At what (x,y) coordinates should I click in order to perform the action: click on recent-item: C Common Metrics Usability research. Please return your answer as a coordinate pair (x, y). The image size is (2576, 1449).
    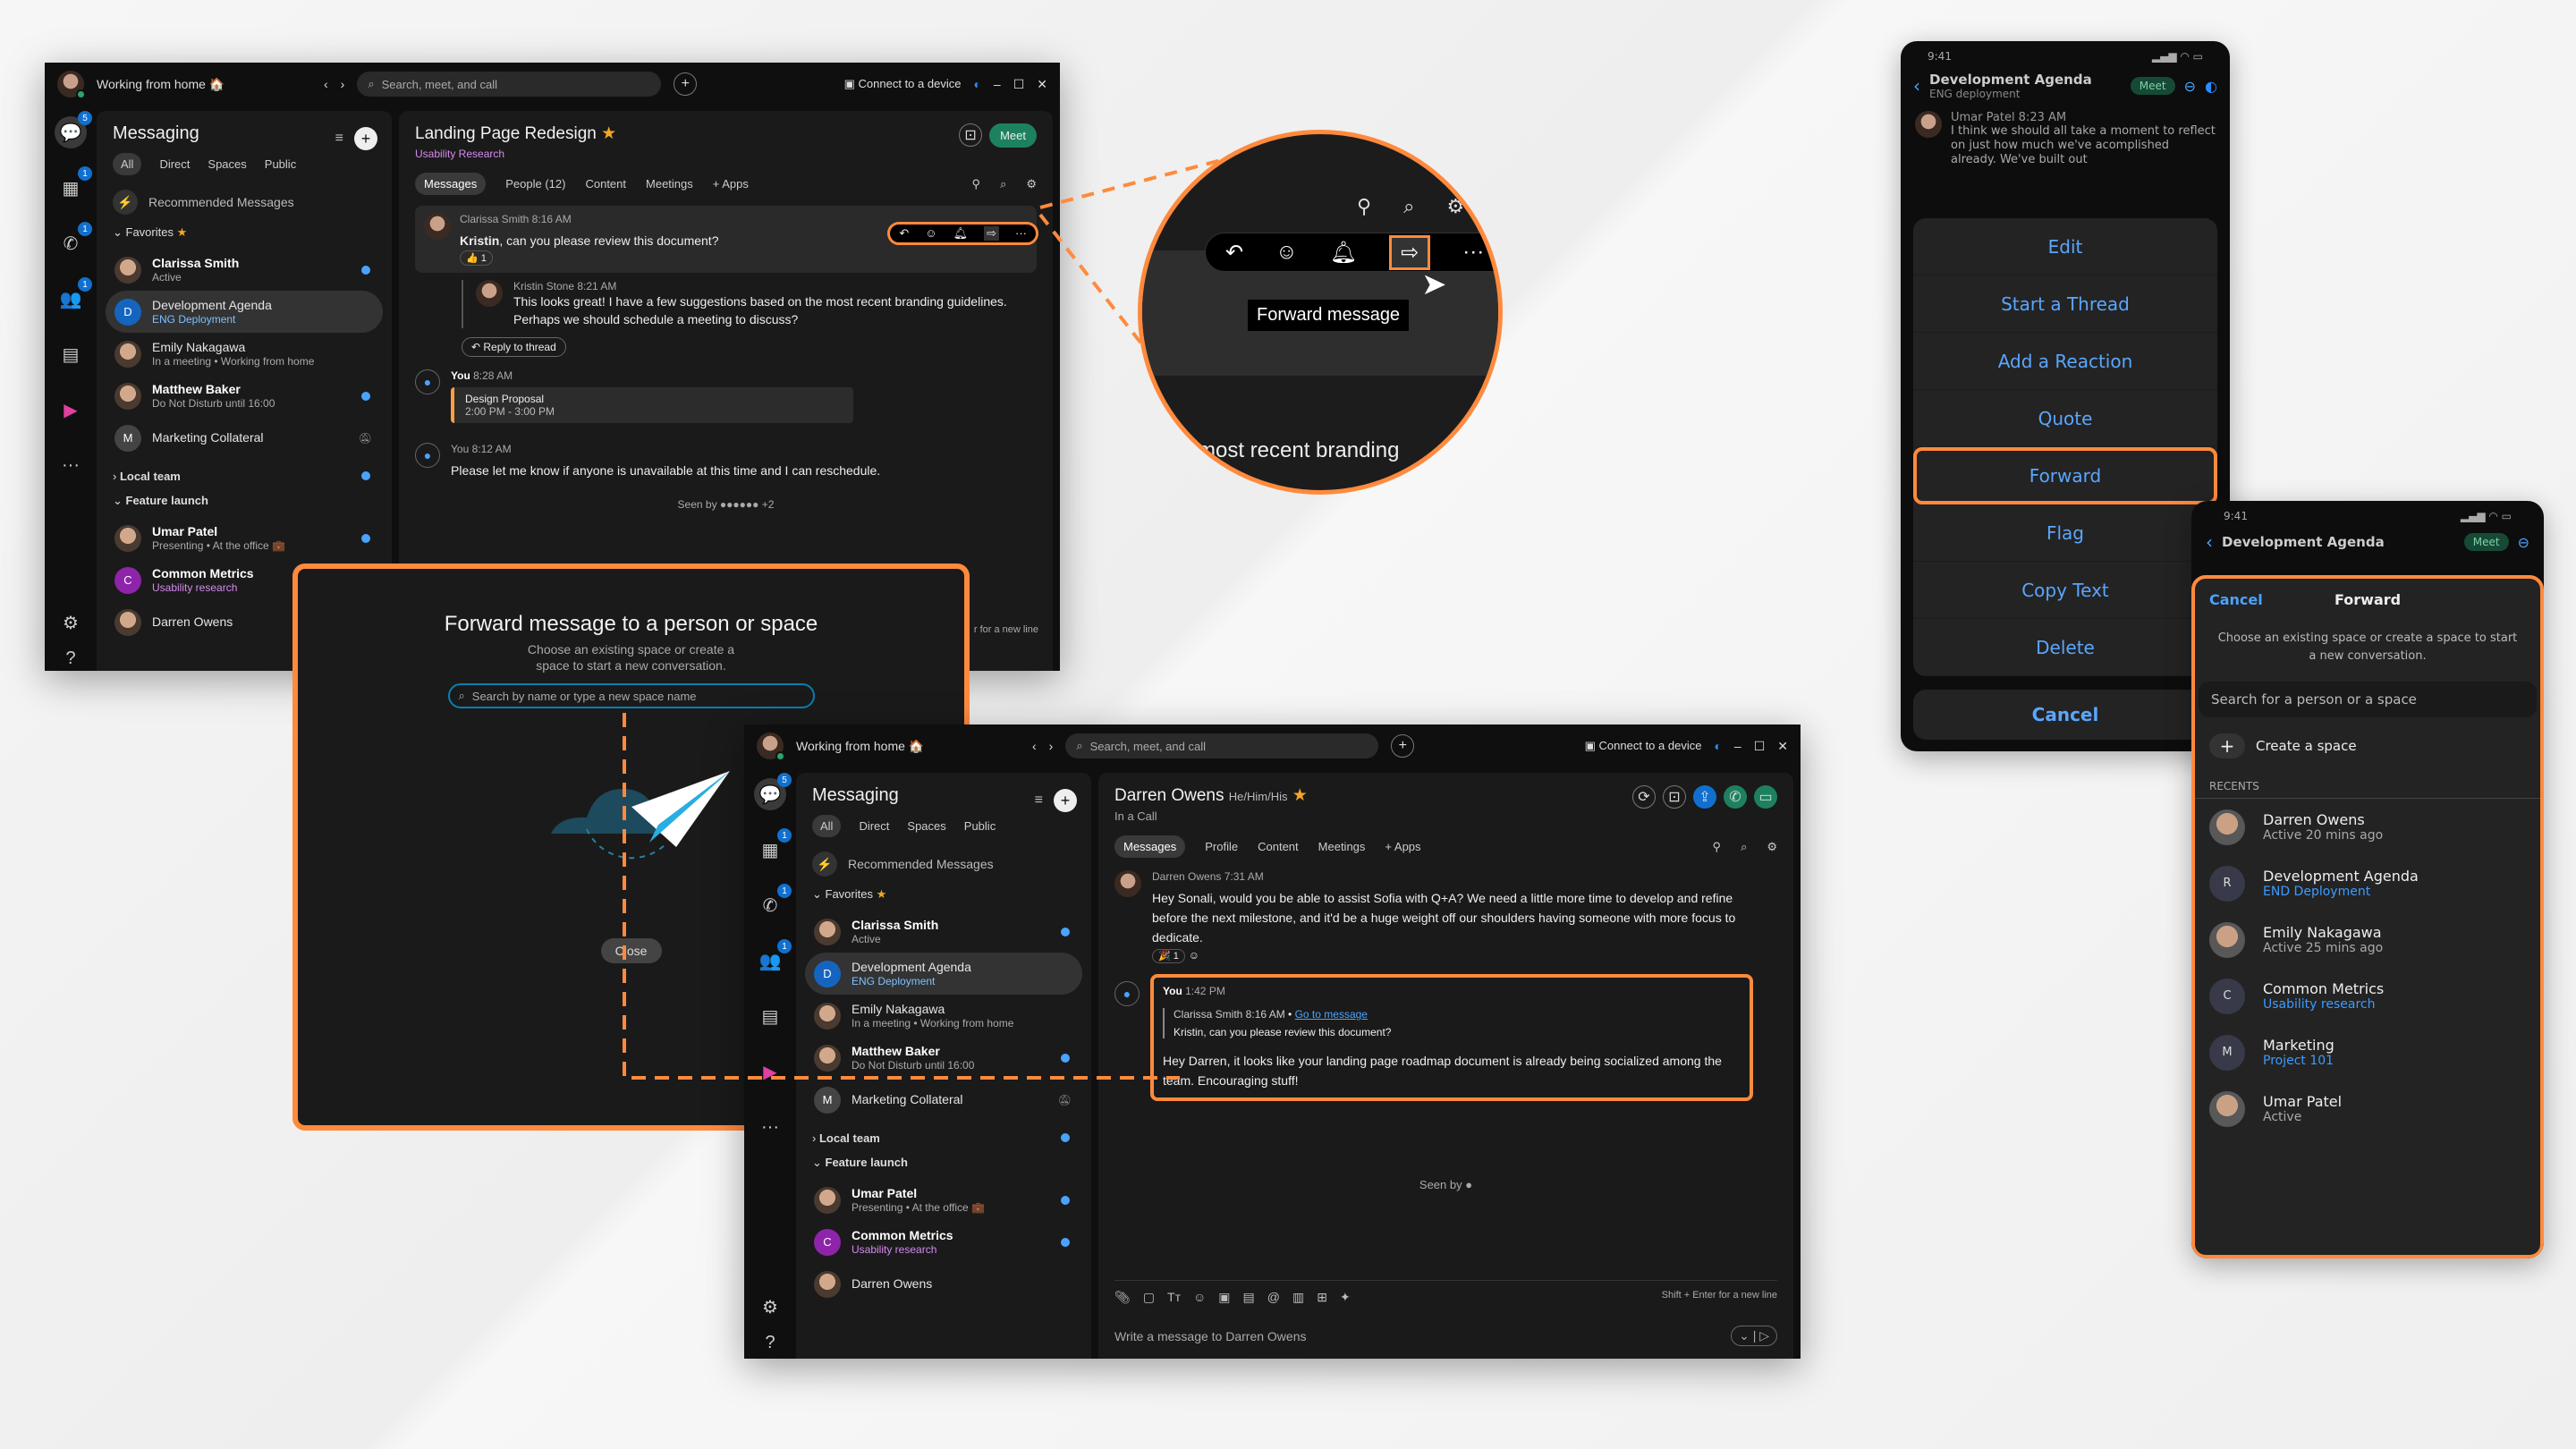
    Looking at the image, I should click on (2367, 996).